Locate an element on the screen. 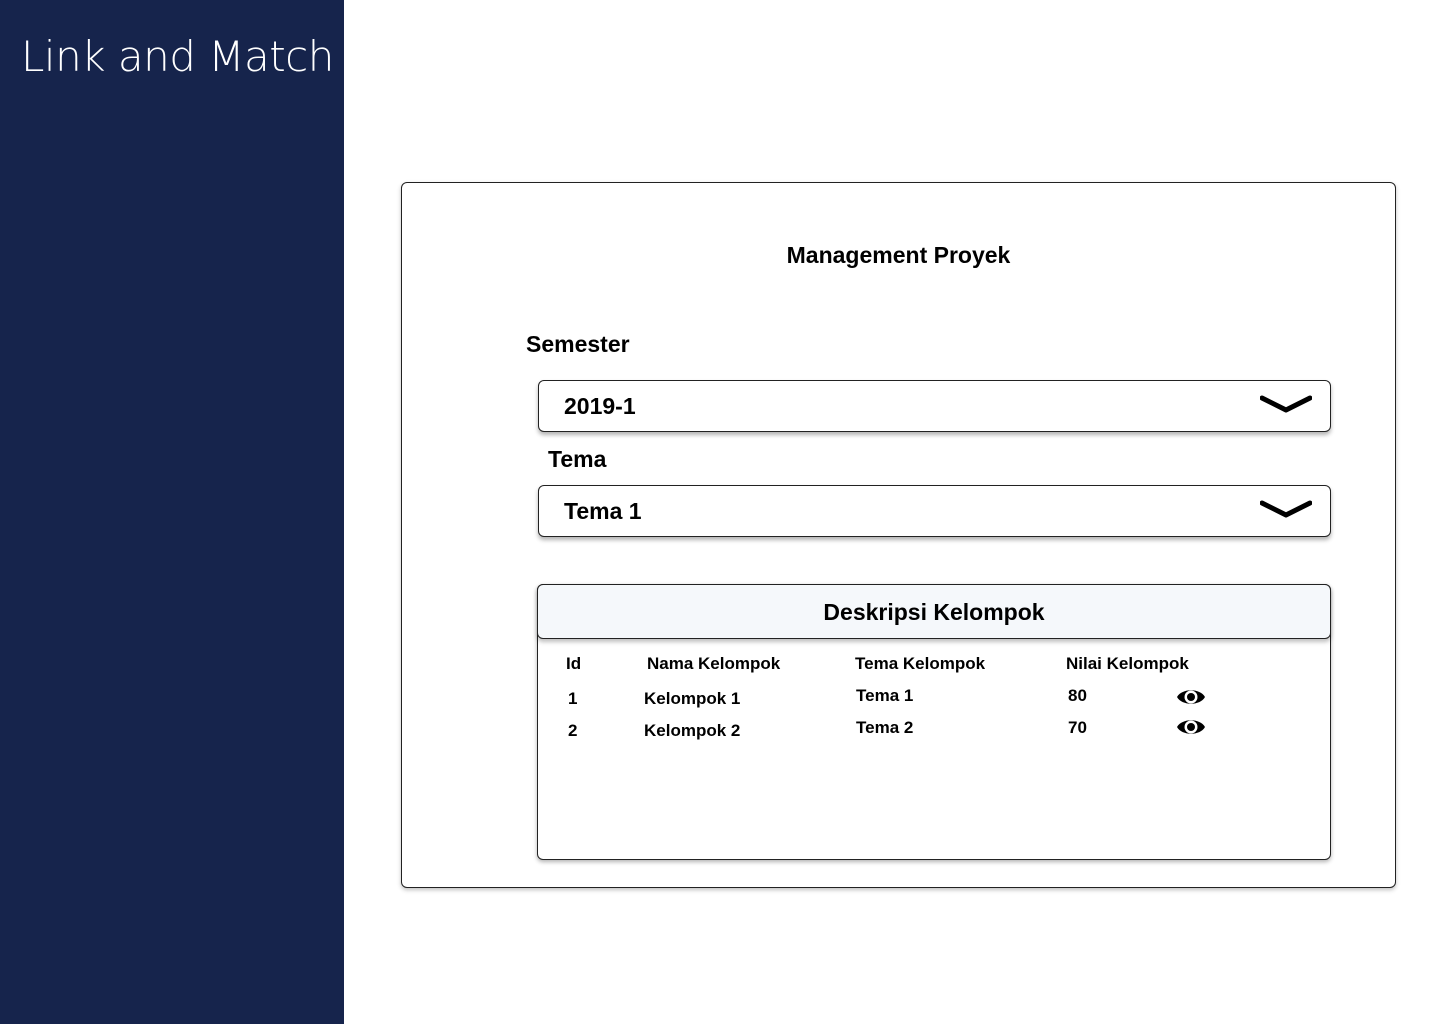 The width and height of the screenshot is (1440, 1024). semester-label: Semester is located at coordinates (578, 344).